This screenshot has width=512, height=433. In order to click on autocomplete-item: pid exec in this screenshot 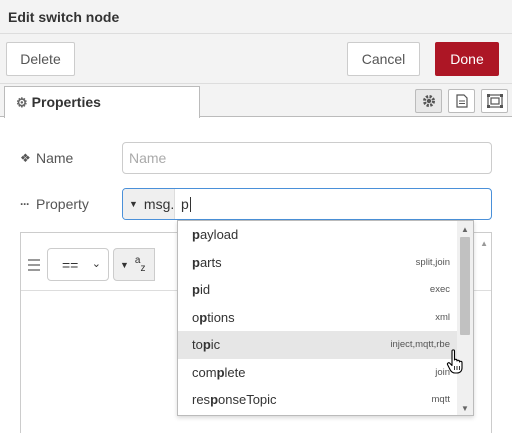, I will do `click(318, 290)`.